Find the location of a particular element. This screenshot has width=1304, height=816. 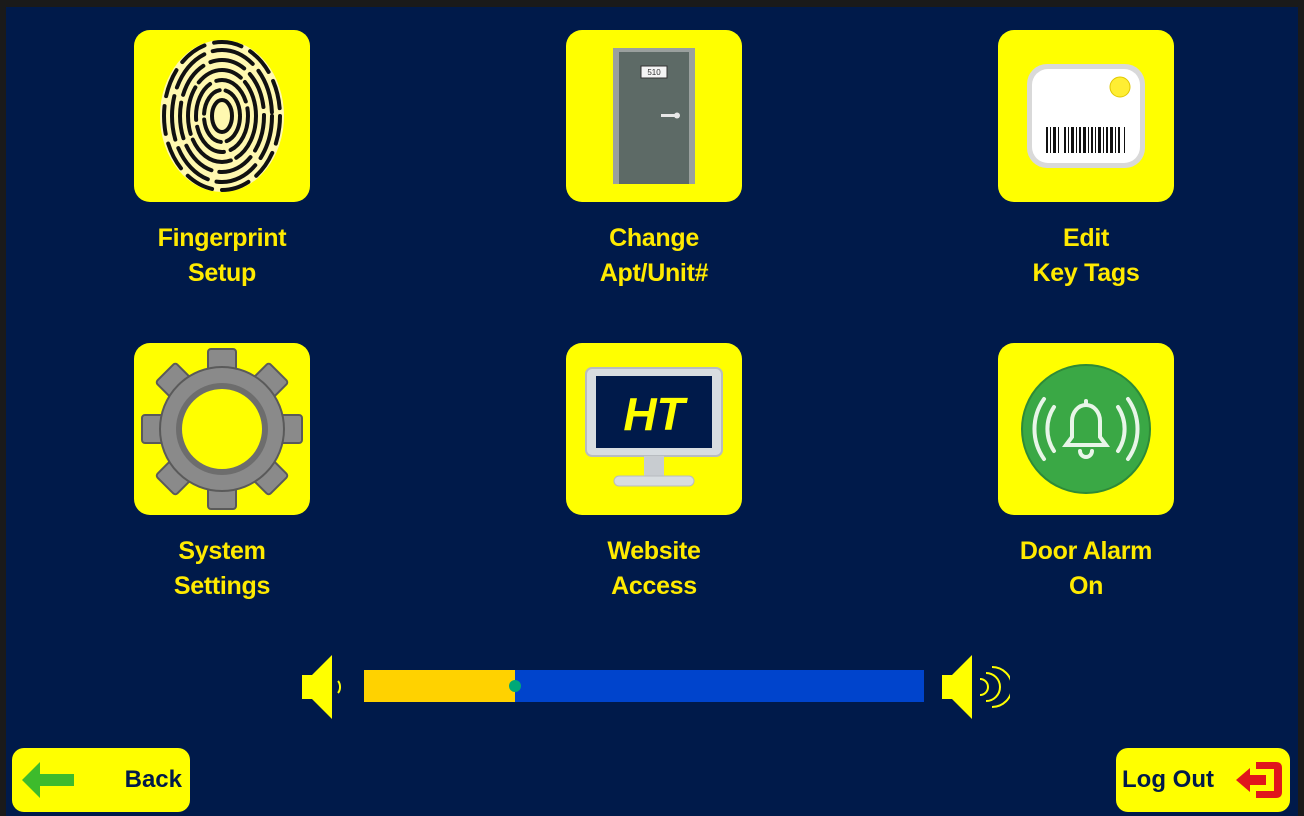

change-apt-unit-label: Change Apt/Unit# is located at coordinates (654, 255).